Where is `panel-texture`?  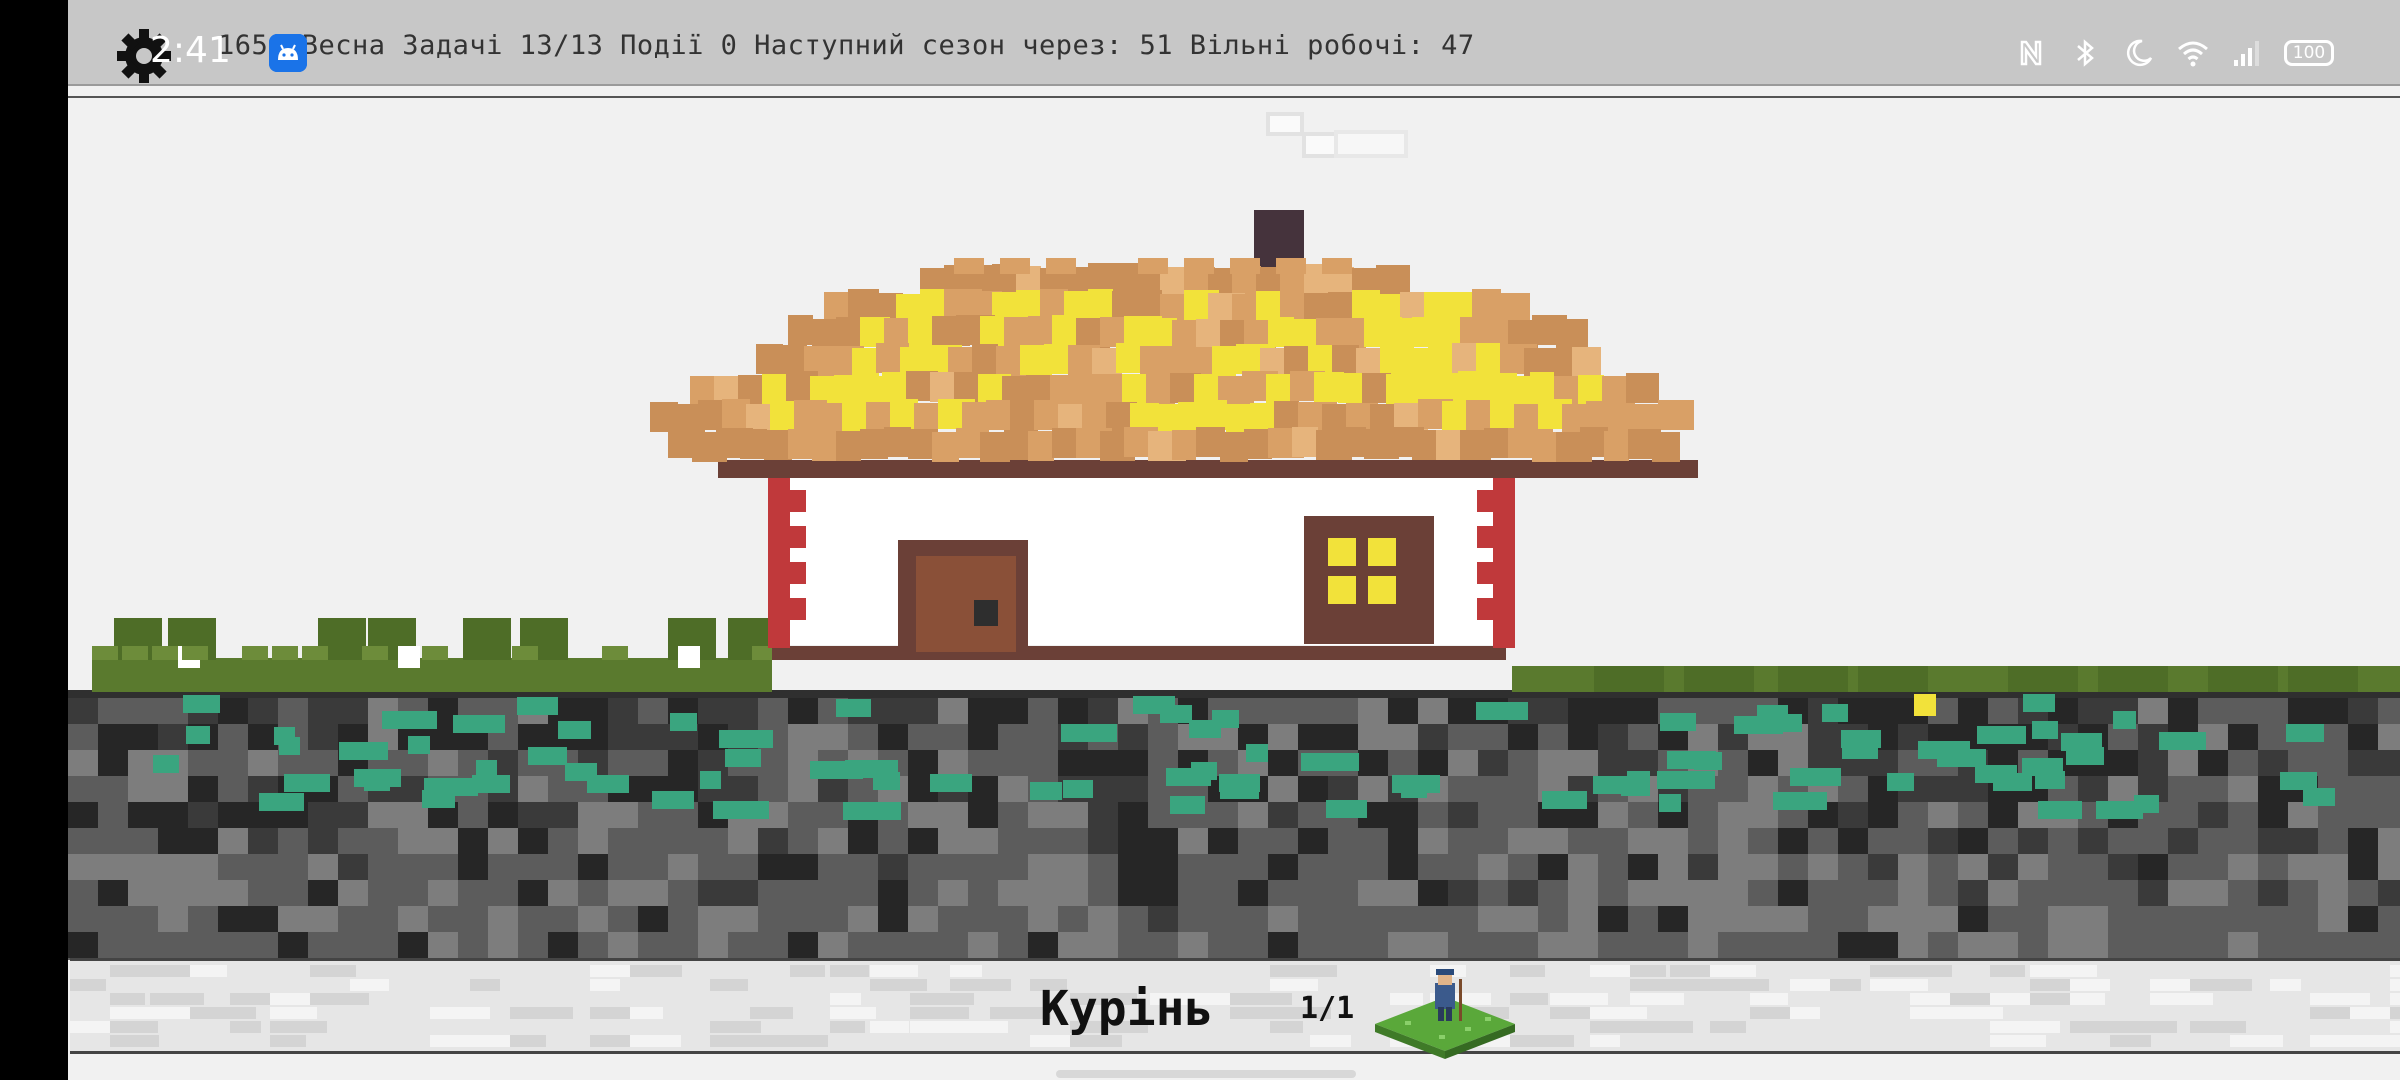
panel-texture is located at coordinates (1235, 1006).